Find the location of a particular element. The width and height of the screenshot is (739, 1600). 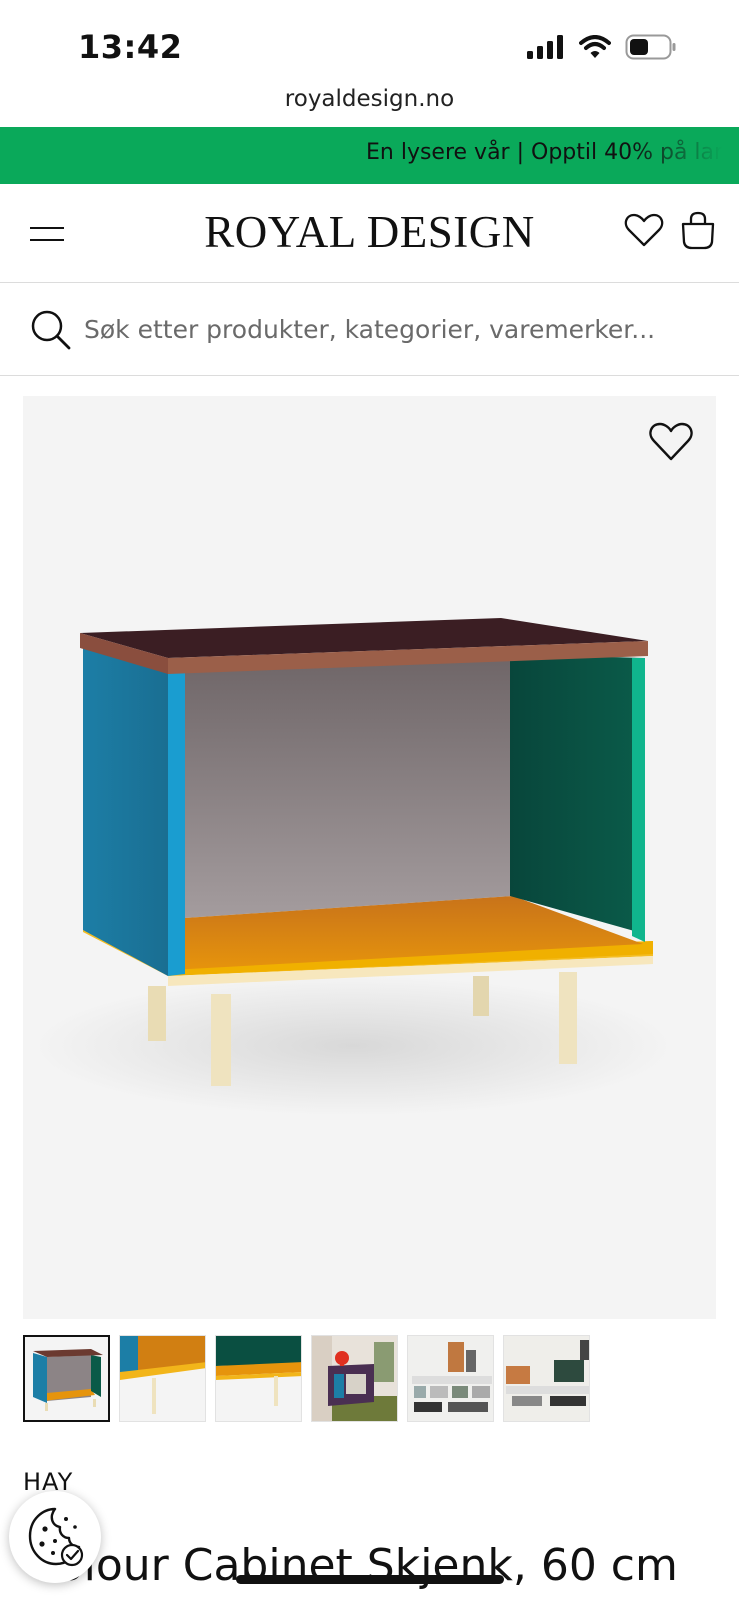

thumbnail-strip is located at coordinates (306, 1378).